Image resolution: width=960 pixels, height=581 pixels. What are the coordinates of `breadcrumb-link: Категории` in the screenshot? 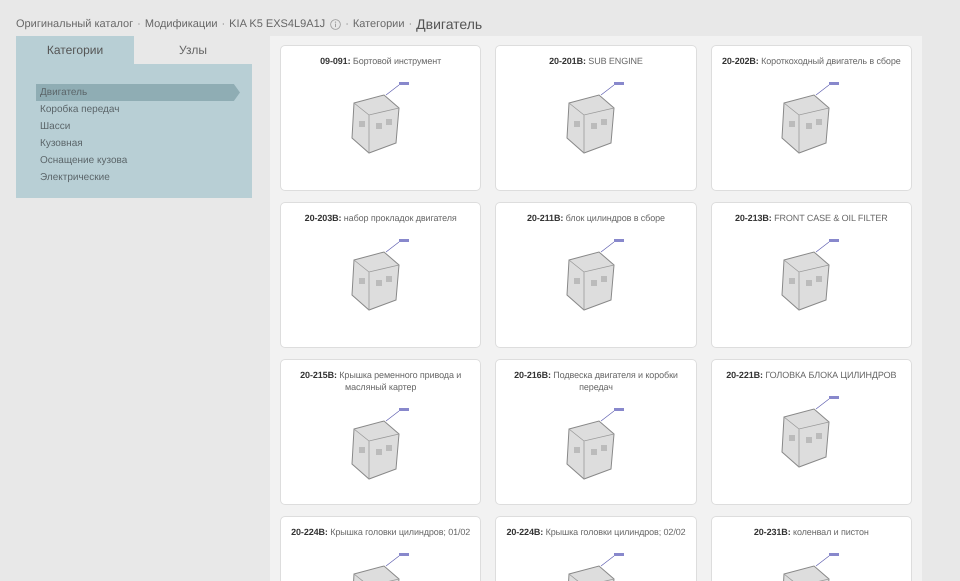 It's located at (378, 24).